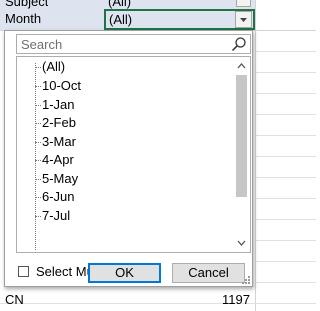  Describe the element at coordinates (58, 104) in the screenshot. I see `list-item-label: 1-Jan` at that location.